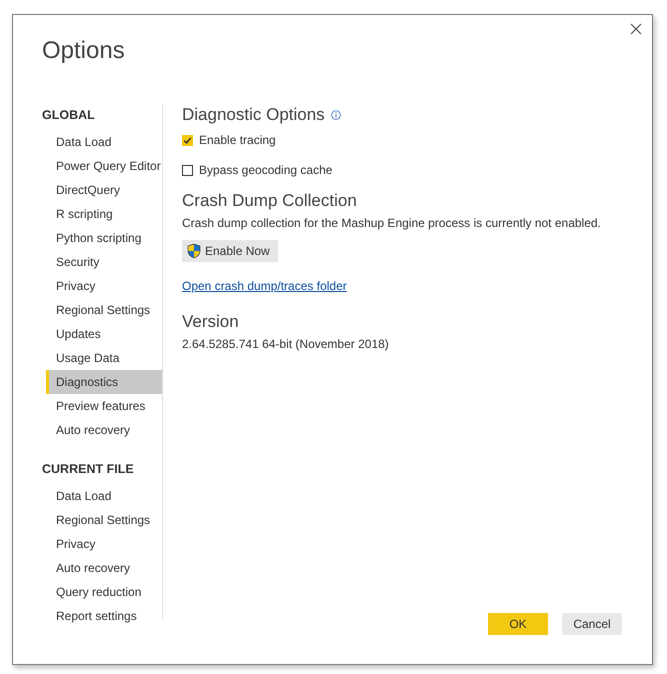 The width and height of the screenshot is (667, 674). I want to click on section-heading: Diagnostic Options, so click(253, 115).